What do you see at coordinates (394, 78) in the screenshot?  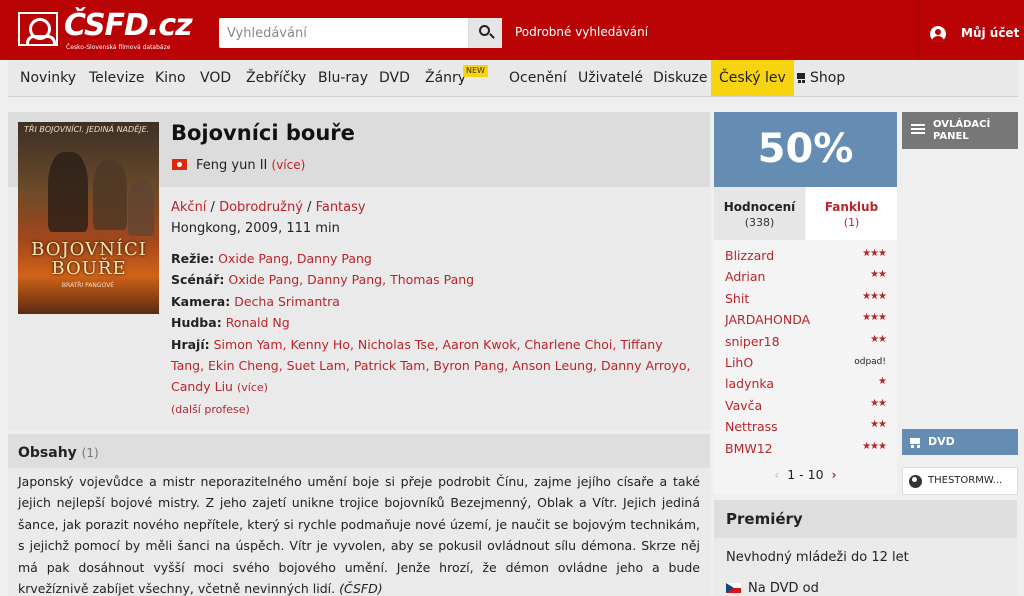 I see `nav-item-dvd: DVD` at bounding box center [394, 78].